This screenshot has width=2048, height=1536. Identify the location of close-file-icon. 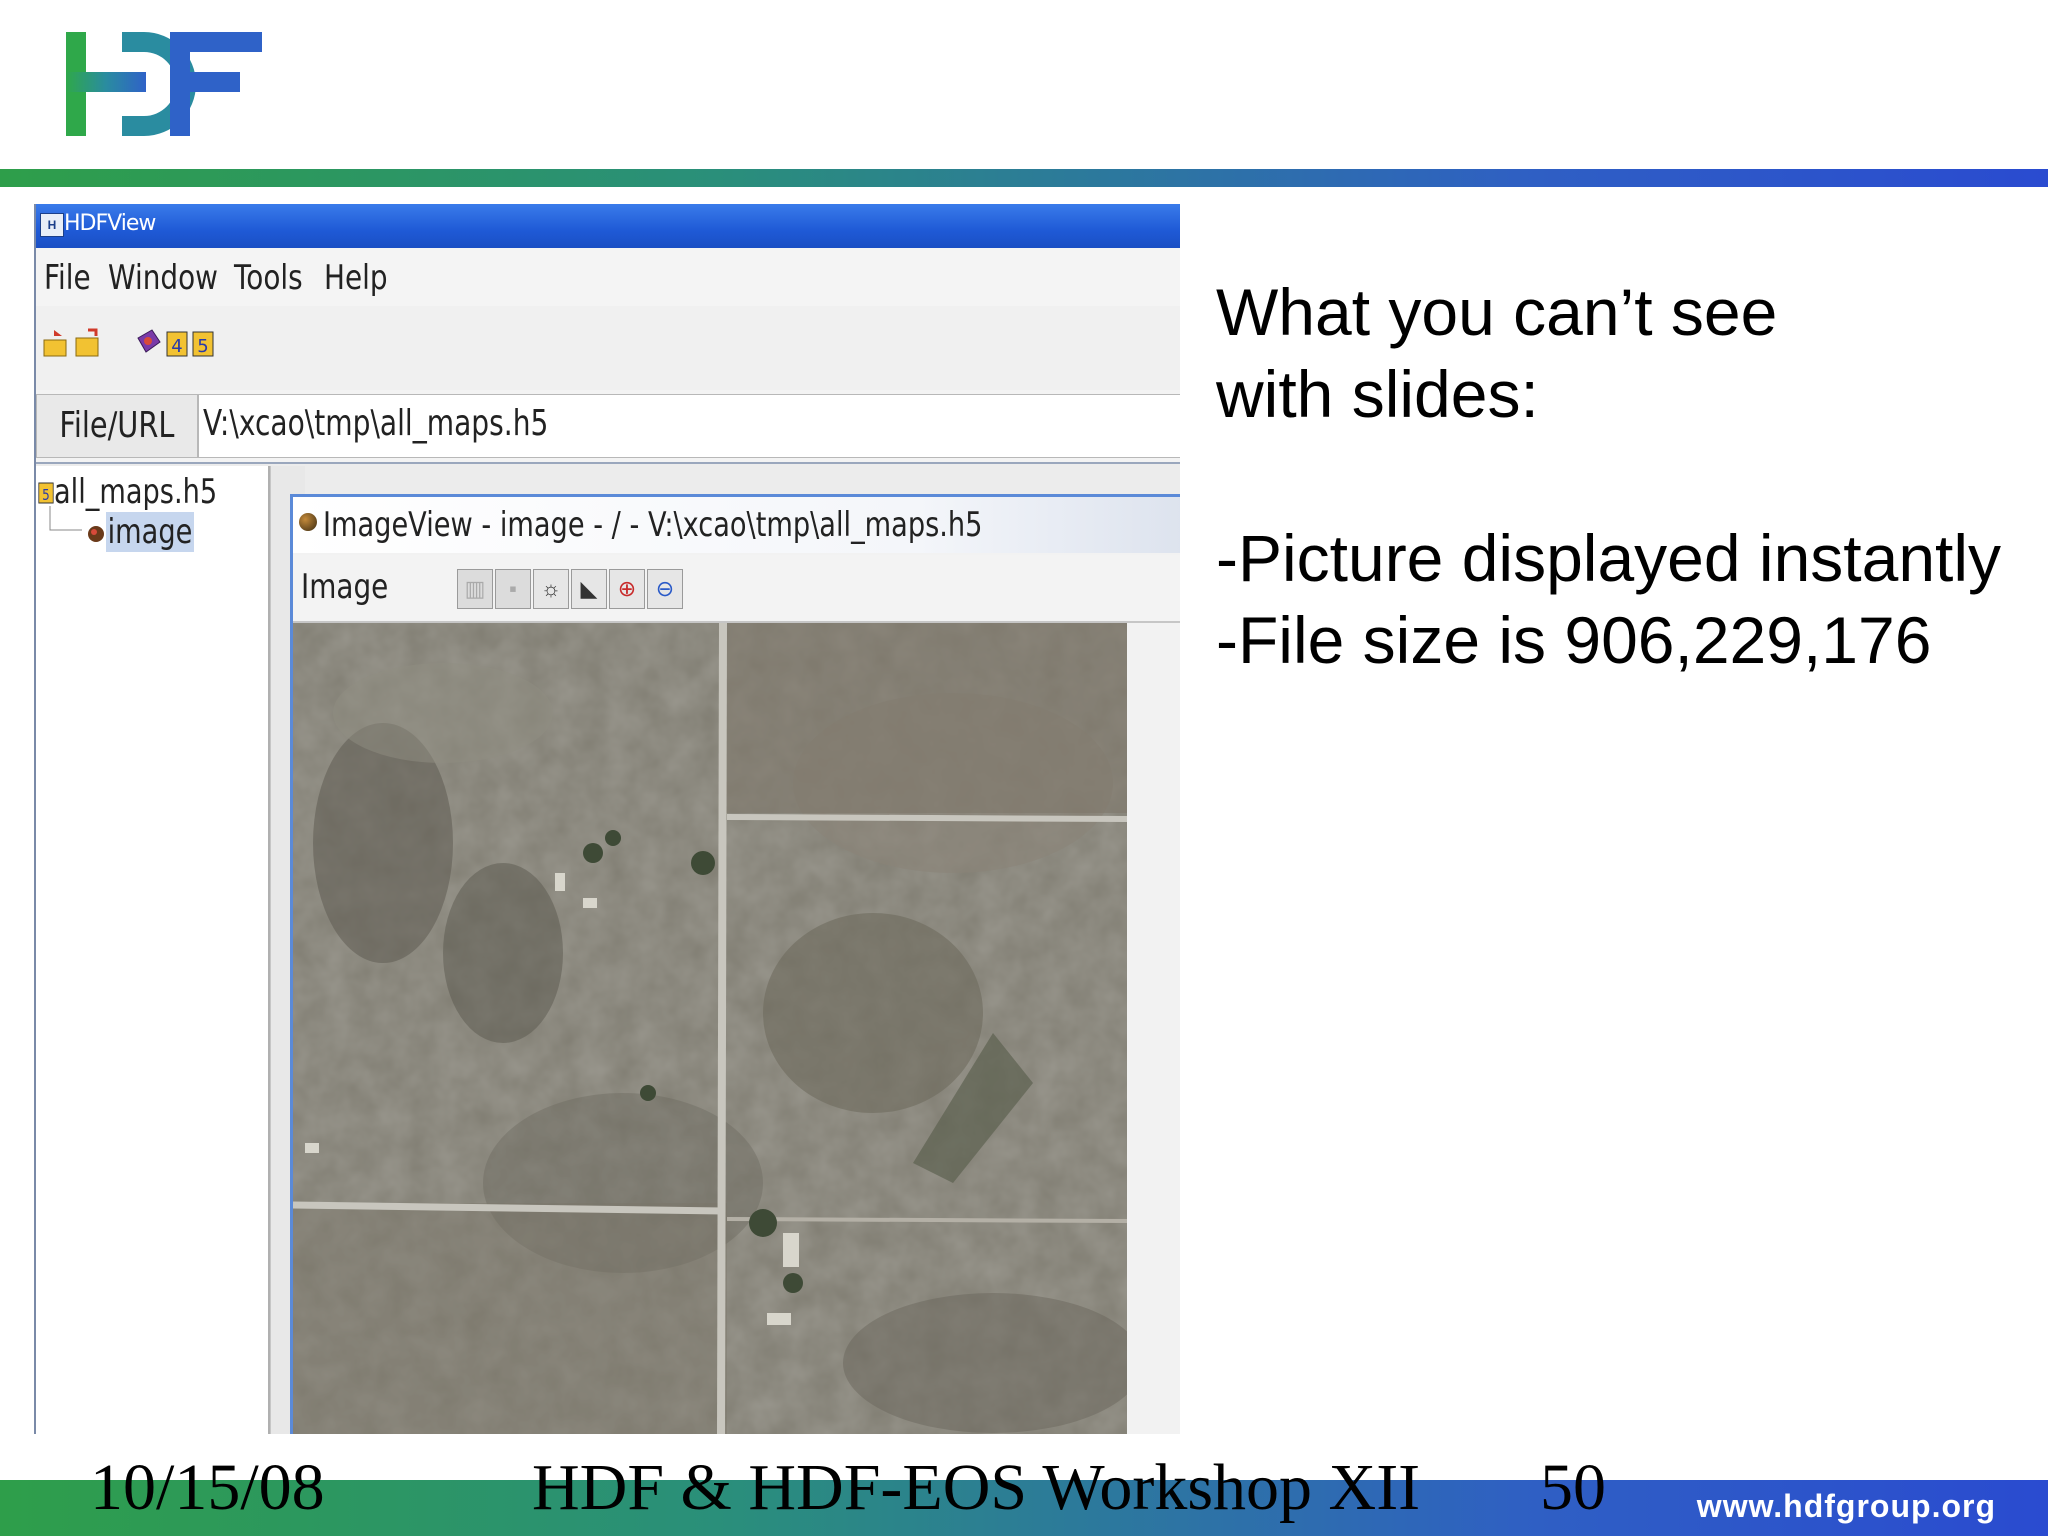
(88, 344).